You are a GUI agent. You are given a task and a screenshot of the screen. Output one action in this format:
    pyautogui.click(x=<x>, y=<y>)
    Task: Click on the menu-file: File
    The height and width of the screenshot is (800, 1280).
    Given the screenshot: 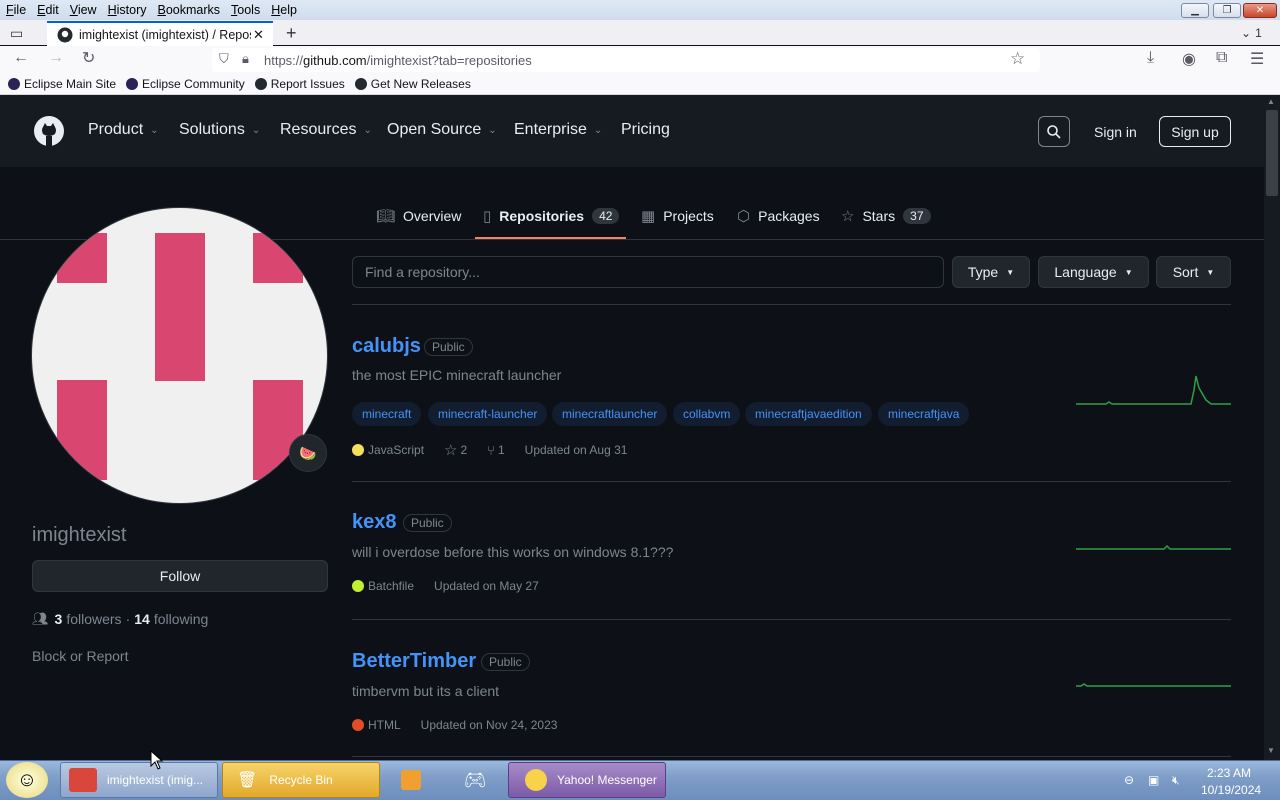 What is the action you would take?
    pyautogui.click(x=16, y=10)
    